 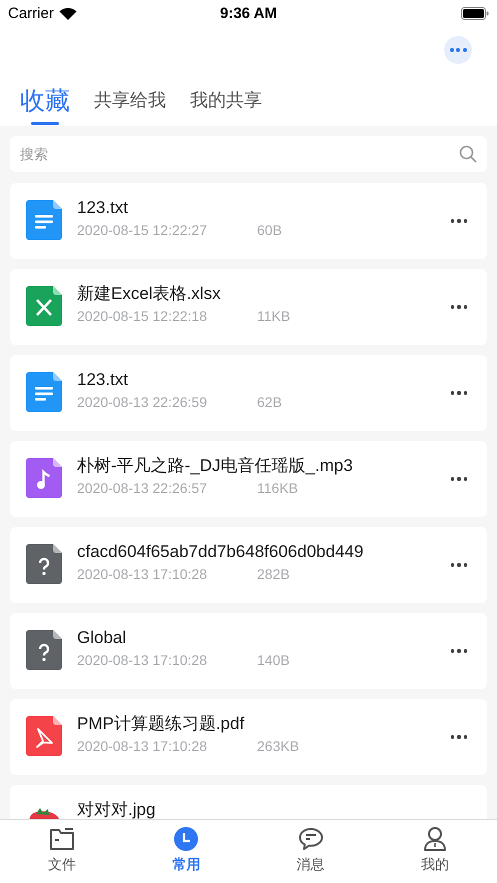 What do you see at coordinates (273, 574) in the screenshot?
I see `file-size: 282B` at bounding box center [273, 574].